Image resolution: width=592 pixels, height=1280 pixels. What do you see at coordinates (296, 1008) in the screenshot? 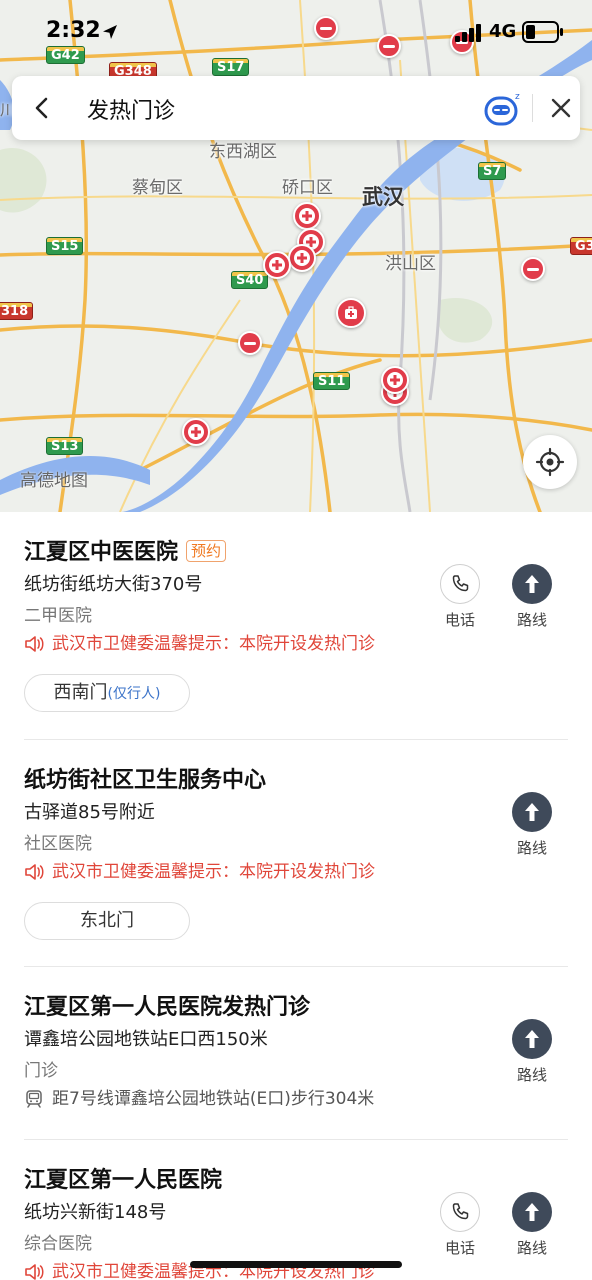
I see `result-title: 江夏区第一人民医院发热门诊` at bounding box center [296, 1008].